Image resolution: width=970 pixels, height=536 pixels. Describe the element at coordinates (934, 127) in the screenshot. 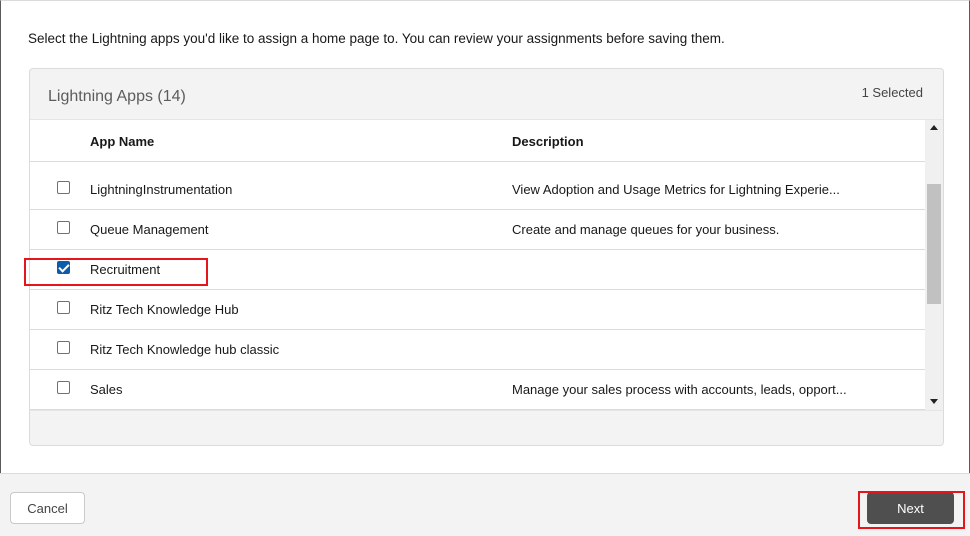

I see `scroll-up-arrow-icon` at that location.